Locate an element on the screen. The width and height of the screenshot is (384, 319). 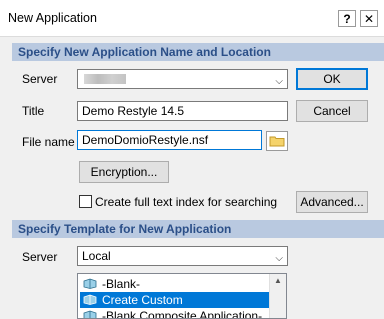
scroll-up-icon: ▲ is located at coordinates (278, 280).